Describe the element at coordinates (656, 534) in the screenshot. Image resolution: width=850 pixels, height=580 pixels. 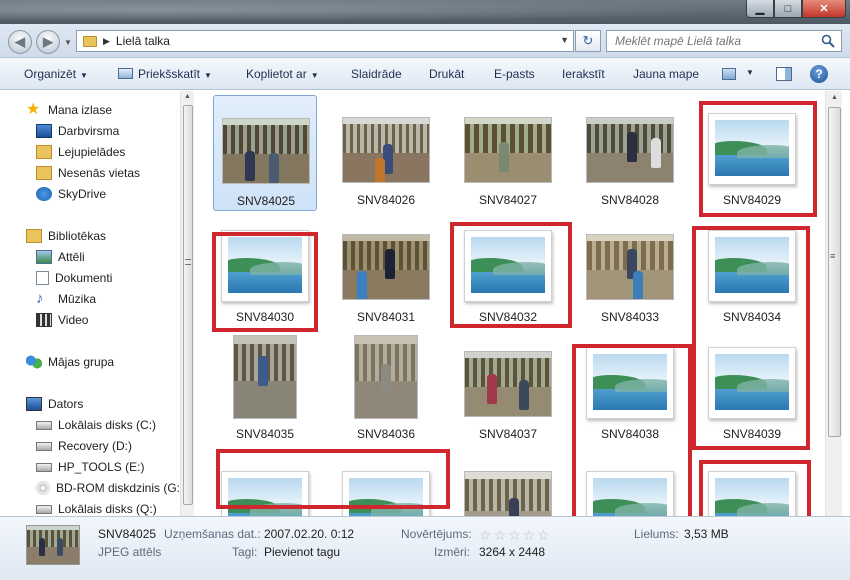
I see `size-label: Lielums:` at that location.